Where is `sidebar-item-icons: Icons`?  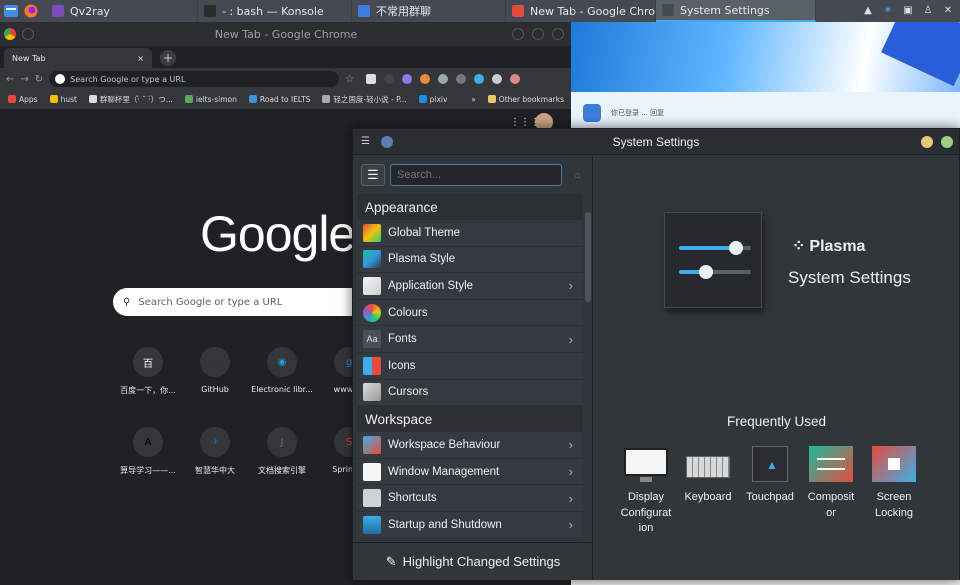 sidebar-item-icons: Icons is located at coordinates (470, 366).